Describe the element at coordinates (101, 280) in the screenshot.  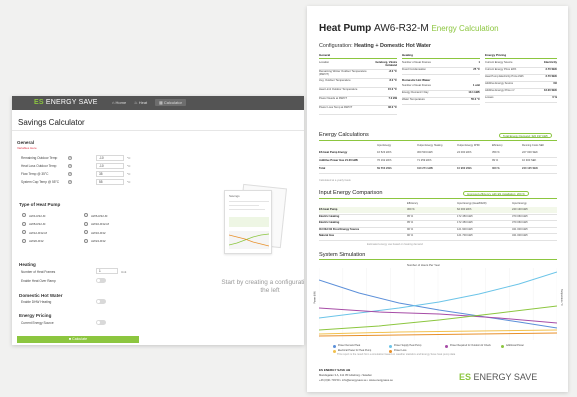
I see `heat-ramp-toggle` at that location.